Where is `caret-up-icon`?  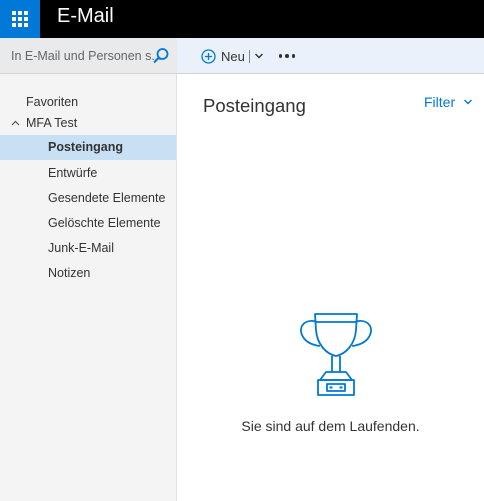
caret-up-icon is located at coordinates (15, 123).